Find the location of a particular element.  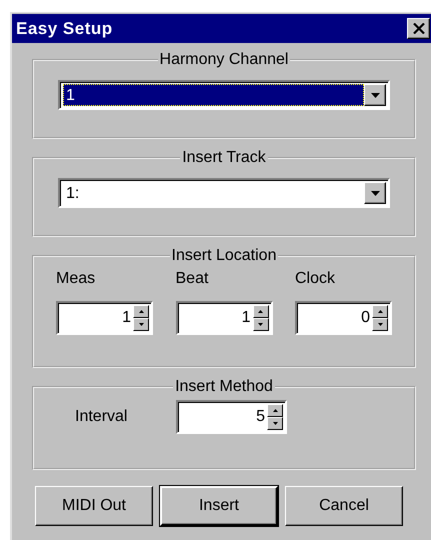

group-title: Insert Method is located at coordinates (224, 386).